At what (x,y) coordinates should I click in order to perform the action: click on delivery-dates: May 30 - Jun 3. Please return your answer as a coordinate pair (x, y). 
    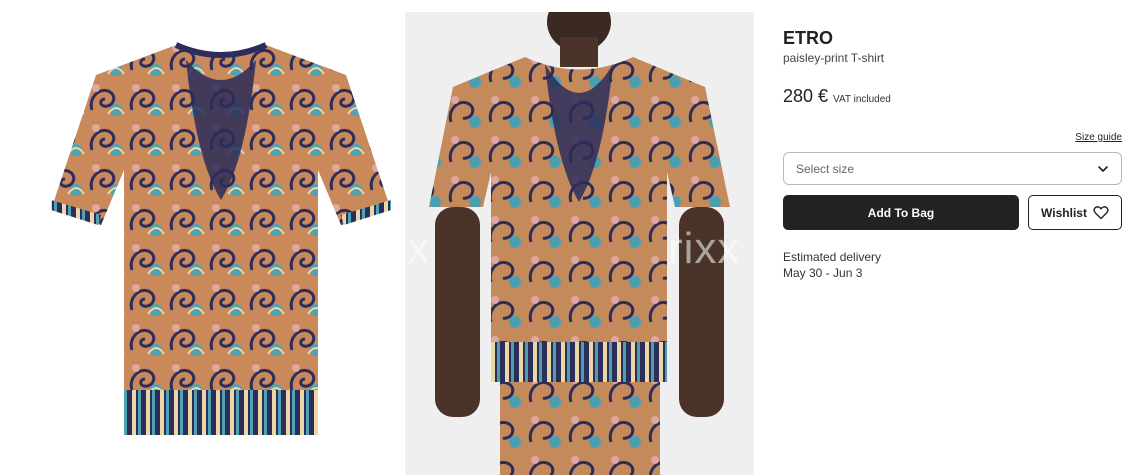
    Looking at the image, I should click on (823, 273).